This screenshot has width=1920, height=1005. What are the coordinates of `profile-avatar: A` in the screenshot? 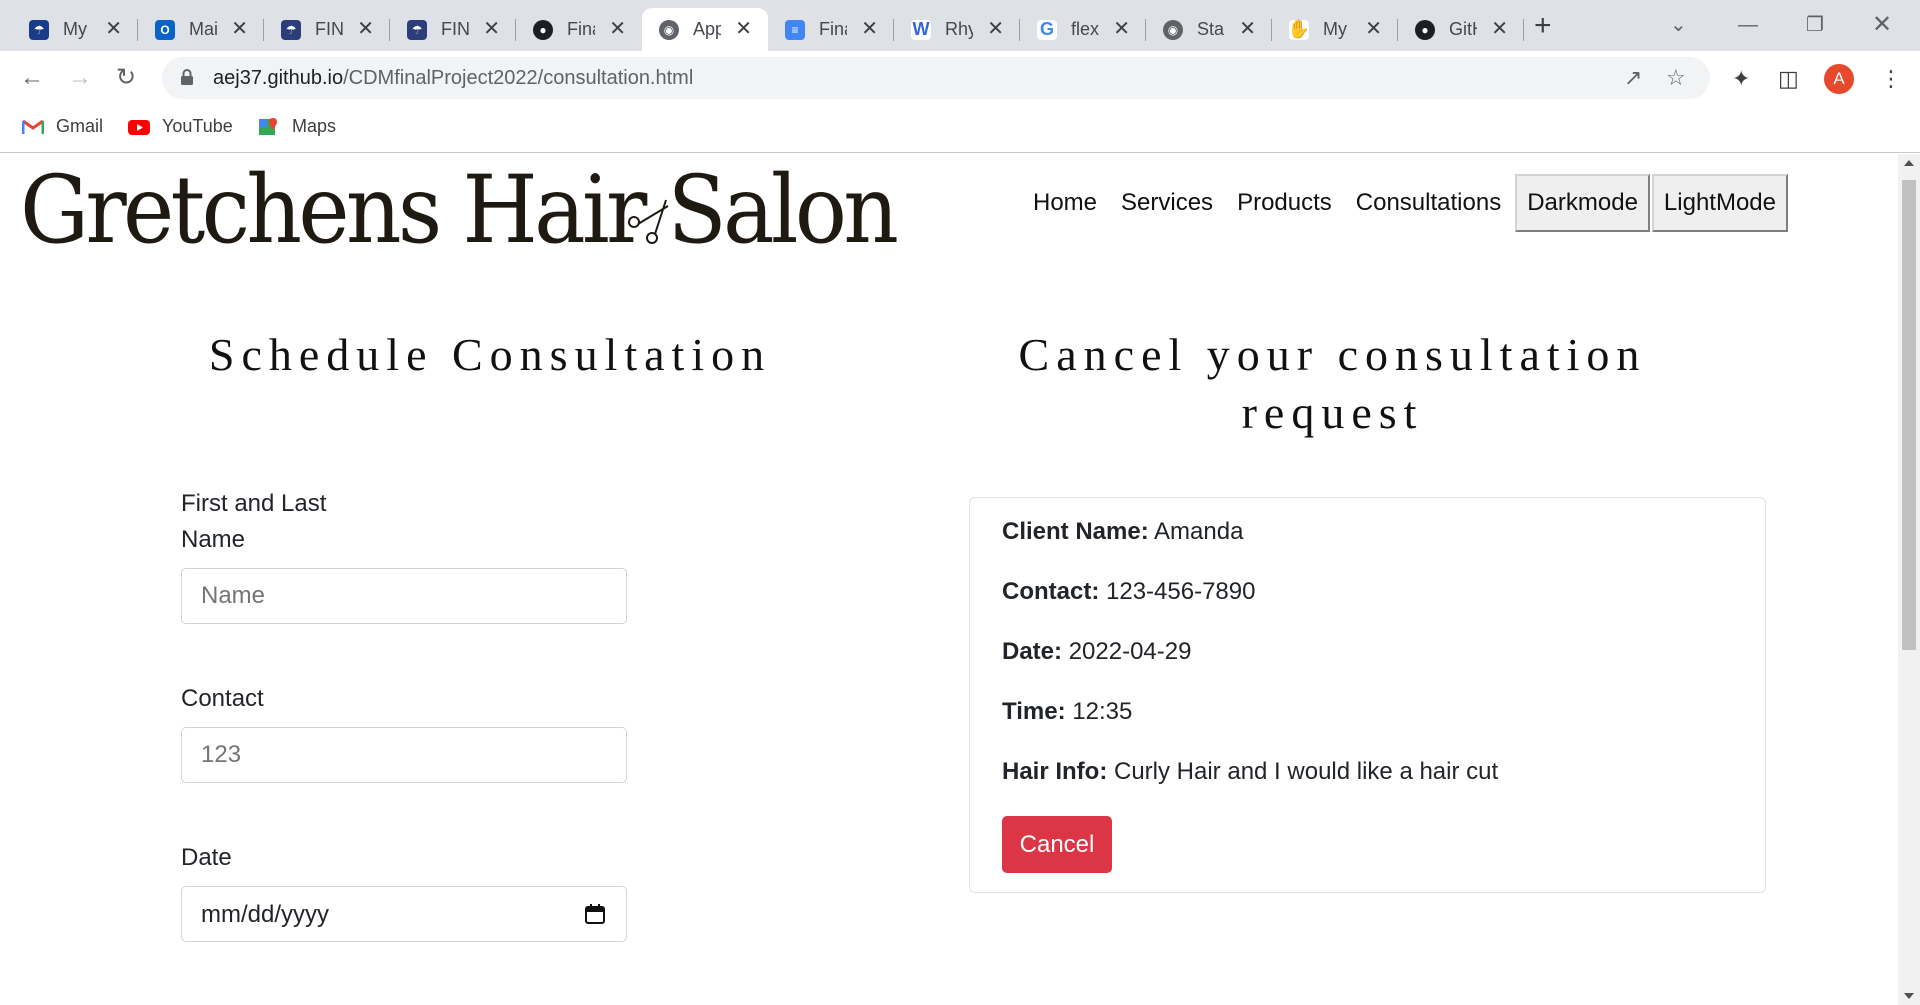 It's located at (1839, 79).